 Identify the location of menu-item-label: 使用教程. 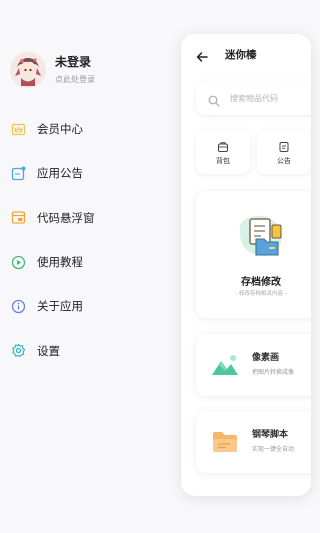
(60, 262).